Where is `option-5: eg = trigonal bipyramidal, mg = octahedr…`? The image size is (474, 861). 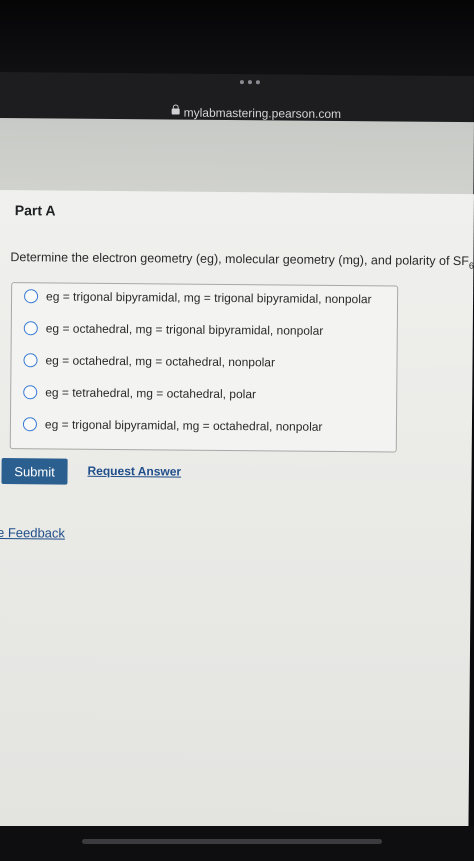
option-5: eg = trigonal bipyramidal, mg = octahedr… is located at coordinates (172, 425).